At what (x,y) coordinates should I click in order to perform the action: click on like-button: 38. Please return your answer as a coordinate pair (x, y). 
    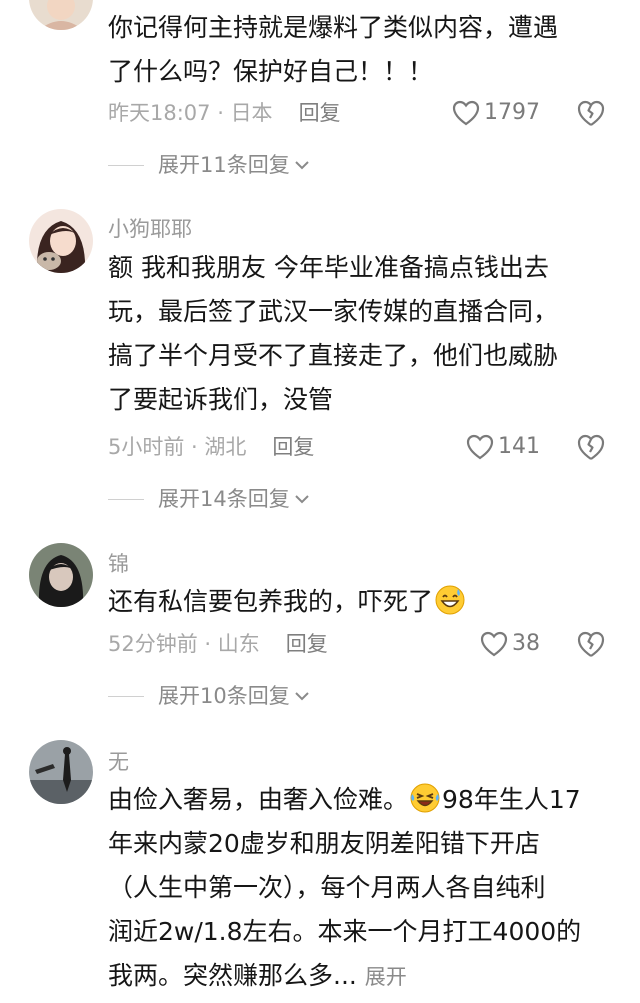
    Looking at the image, I should click on (510, 644).